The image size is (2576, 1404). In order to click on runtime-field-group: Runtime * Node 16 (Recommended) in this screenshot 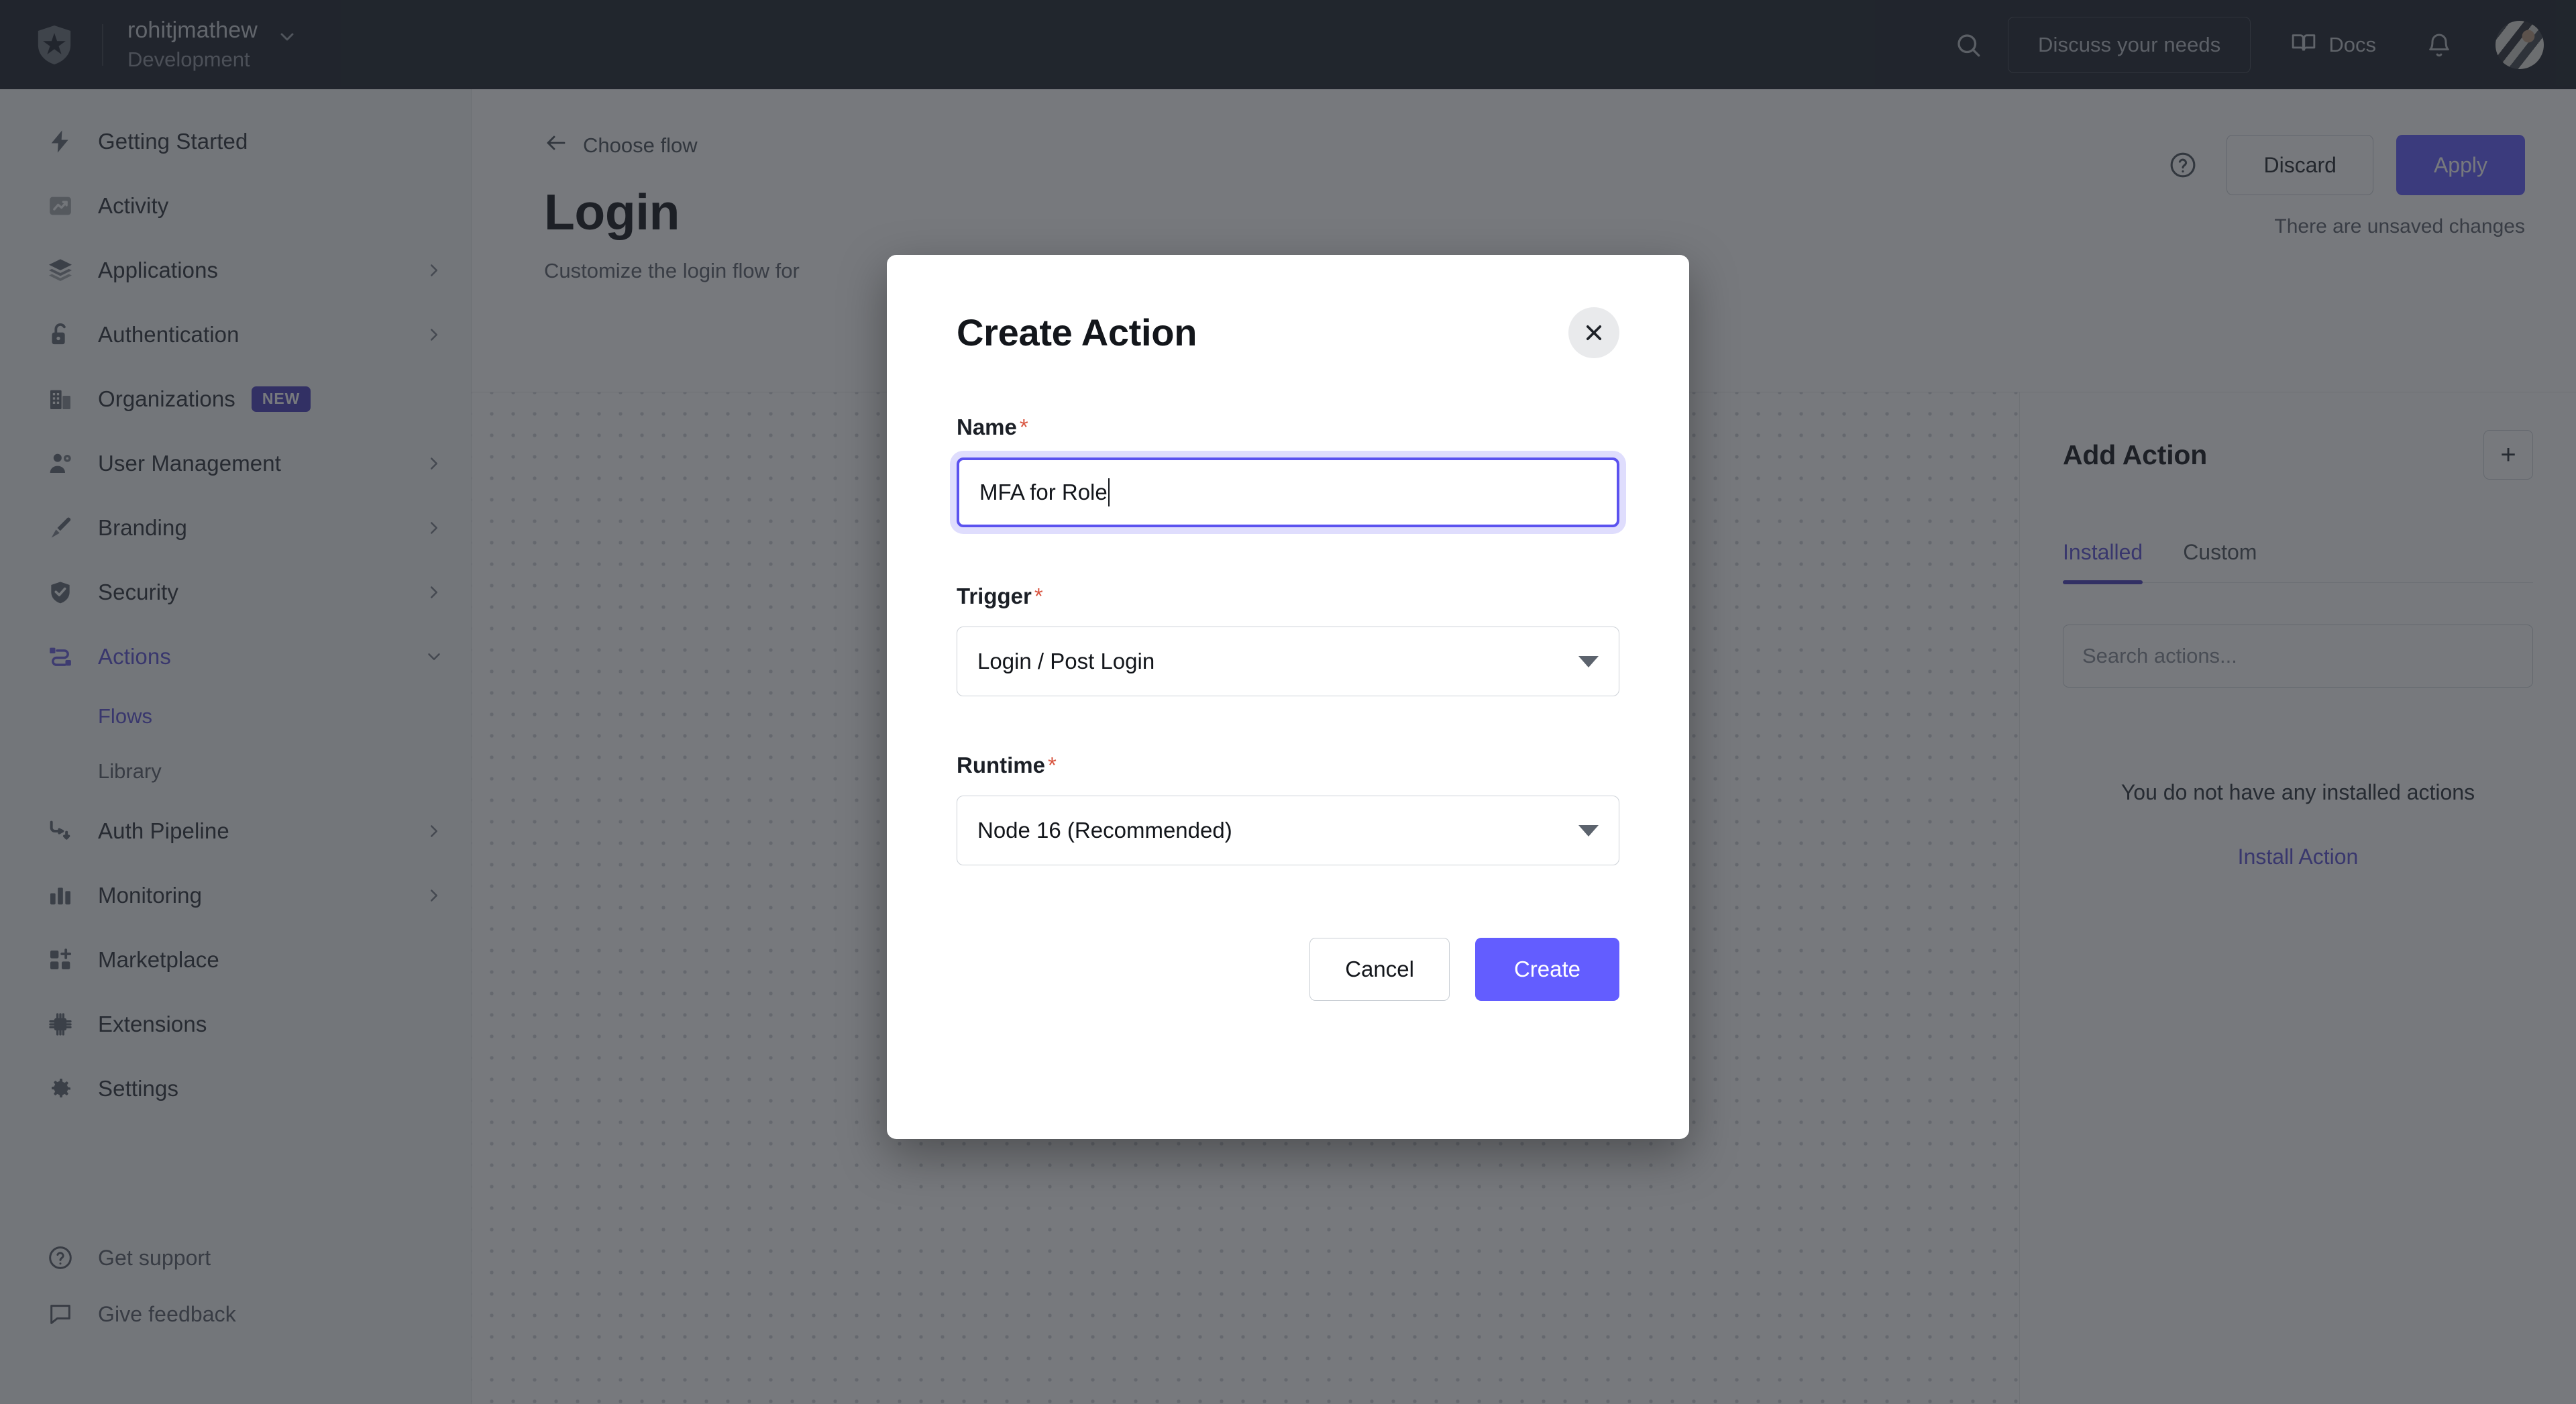, I will do `click(1288, 809)`.